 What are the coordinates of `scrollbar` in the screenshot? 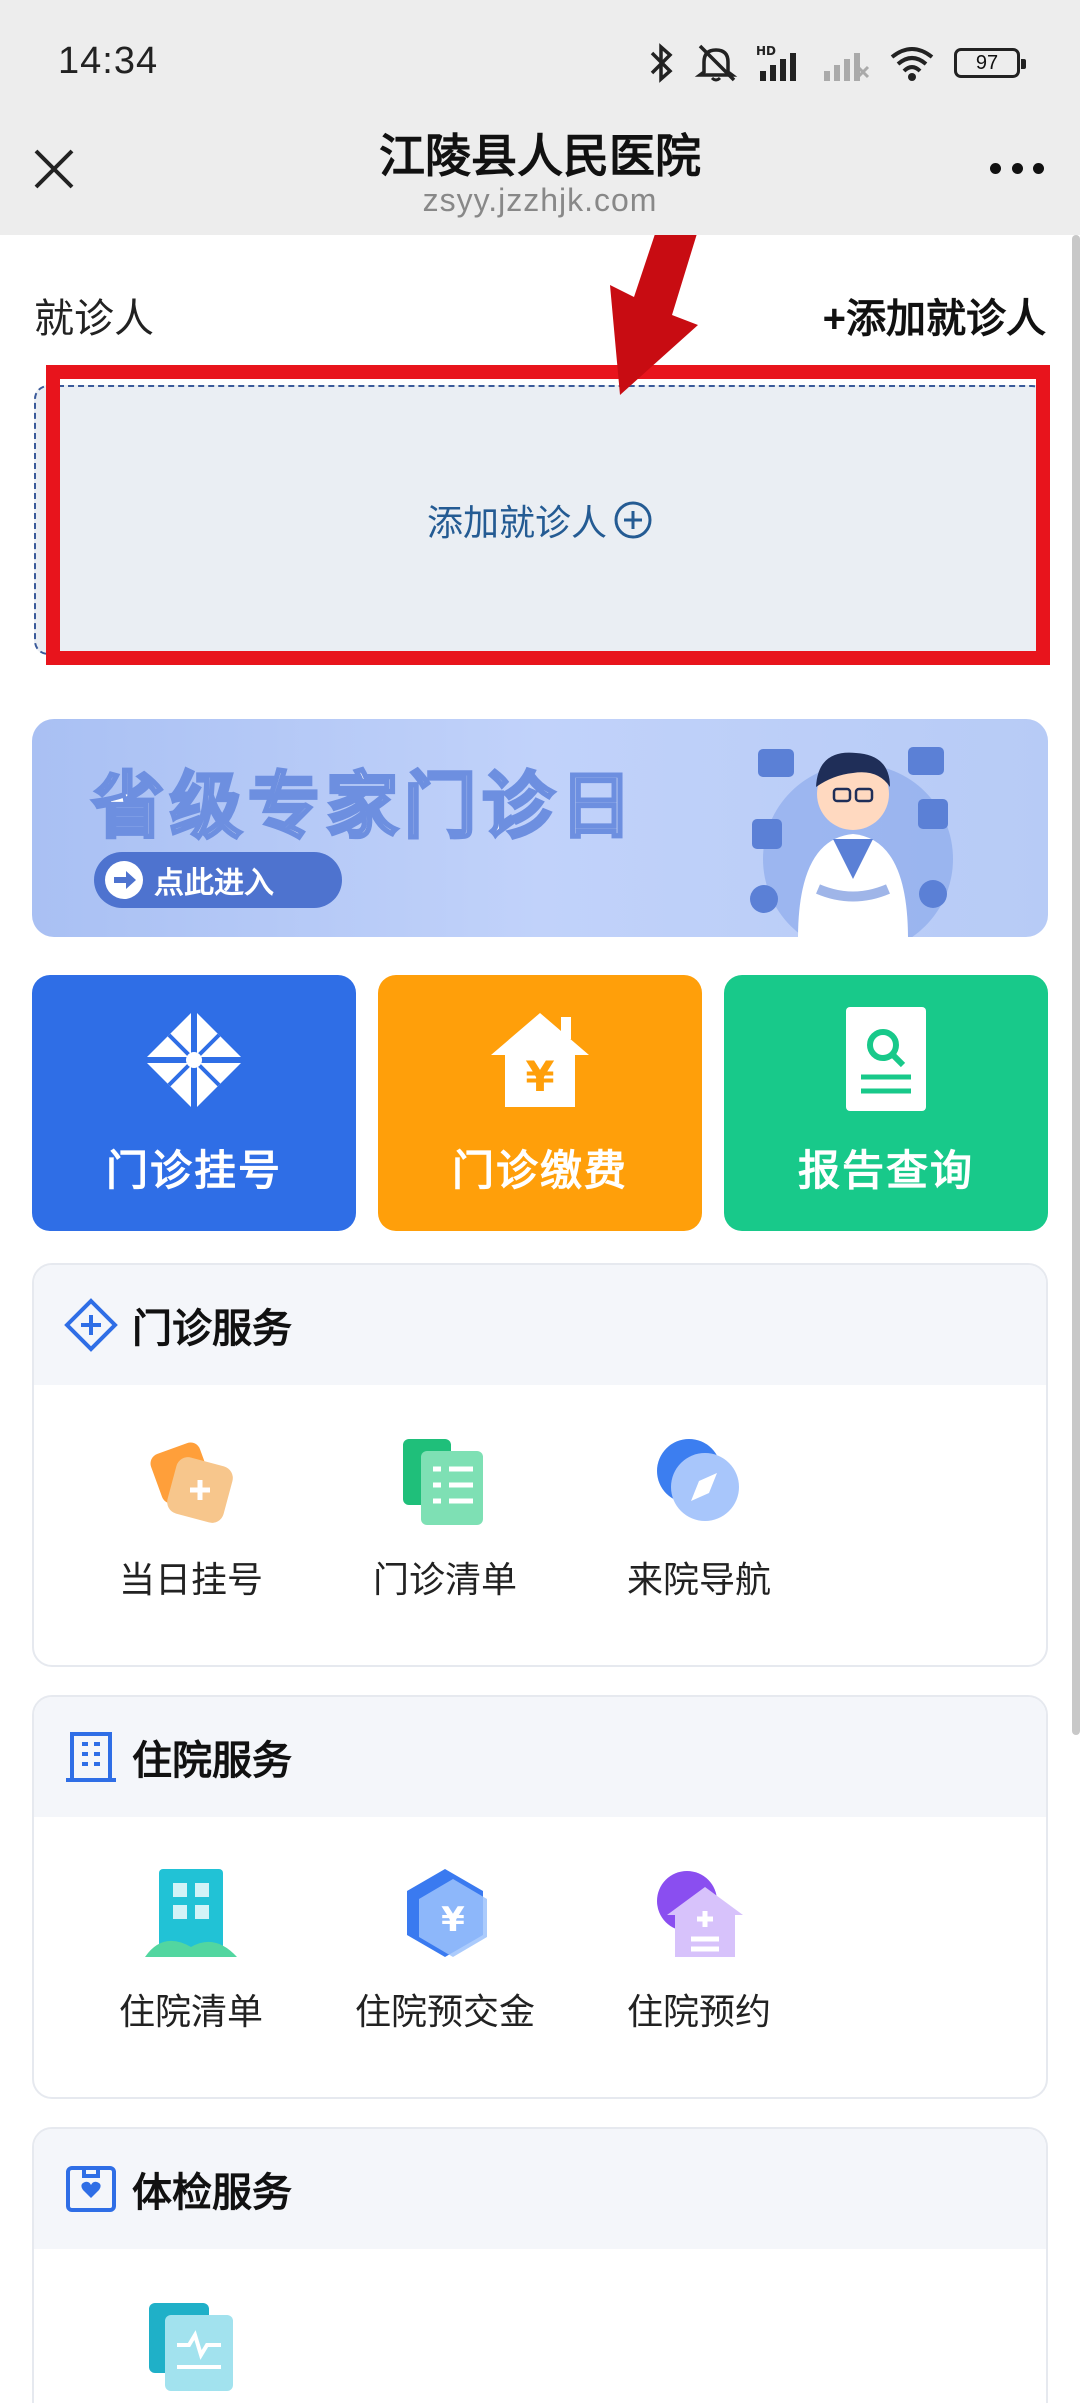 It's located at (1076, 985).